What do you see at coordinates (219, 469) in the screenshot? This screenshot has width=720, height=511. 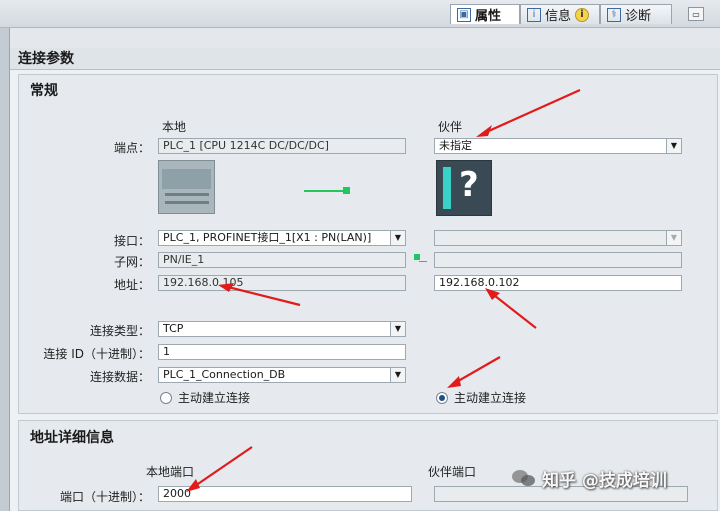 I see `arrow-to-local-port-icon` at bounding box center [219, 469].